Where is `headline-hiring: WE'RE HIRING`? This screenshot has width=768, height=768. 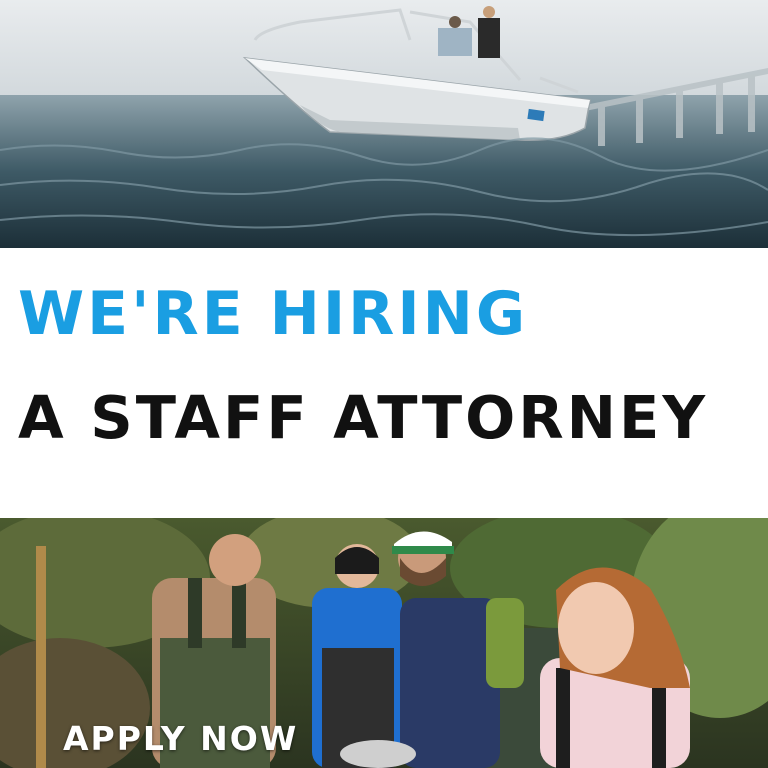
headline-hiring: WE'RE HIRING is located at coordinates (273, 314).